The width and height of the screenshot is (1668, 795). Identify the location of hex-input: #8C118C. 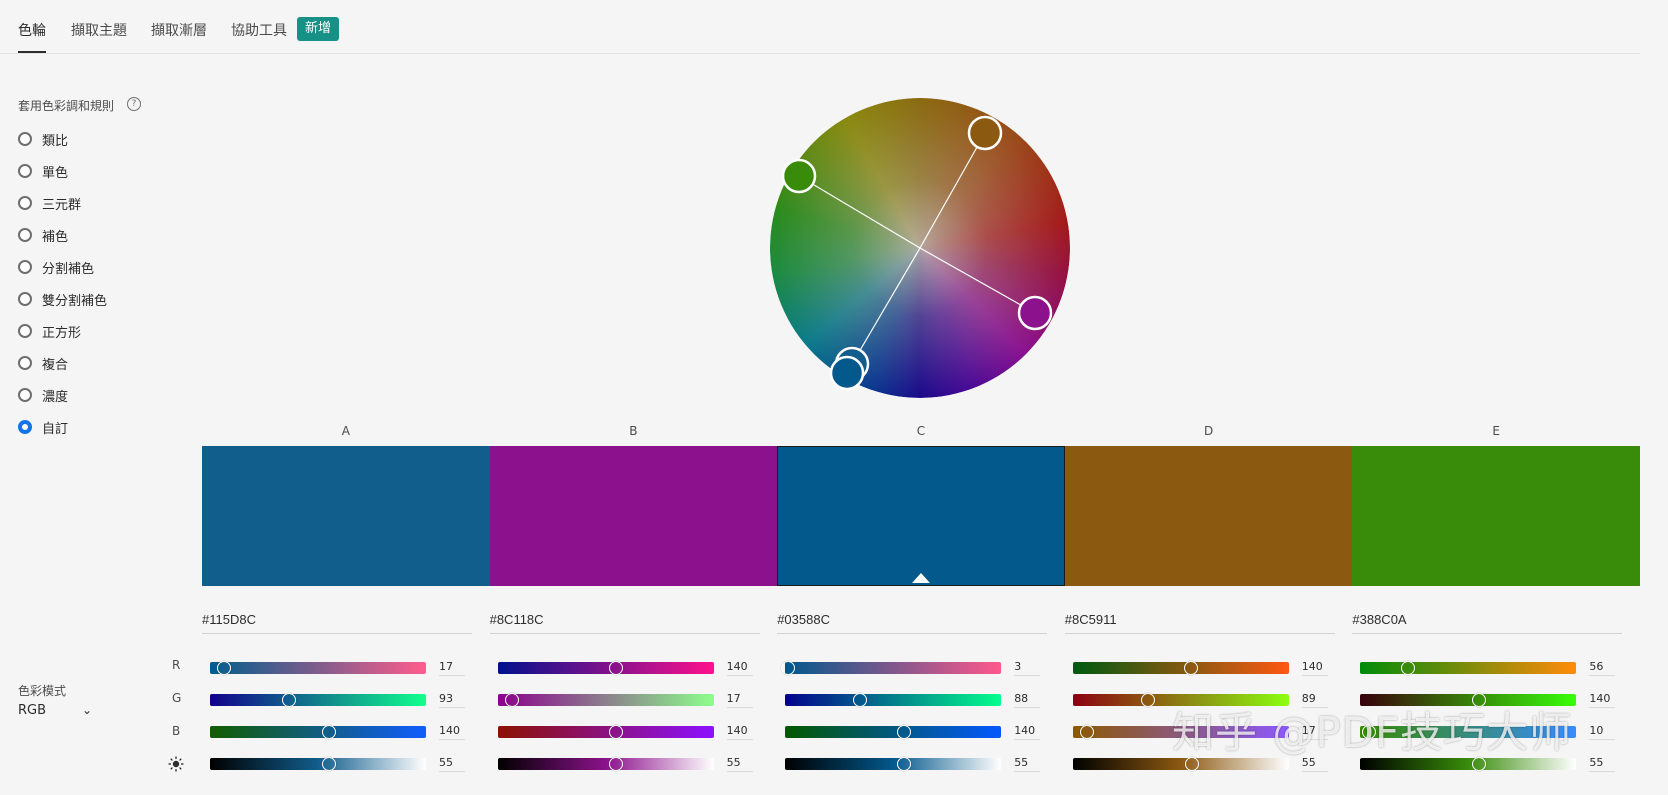
(624, 623).